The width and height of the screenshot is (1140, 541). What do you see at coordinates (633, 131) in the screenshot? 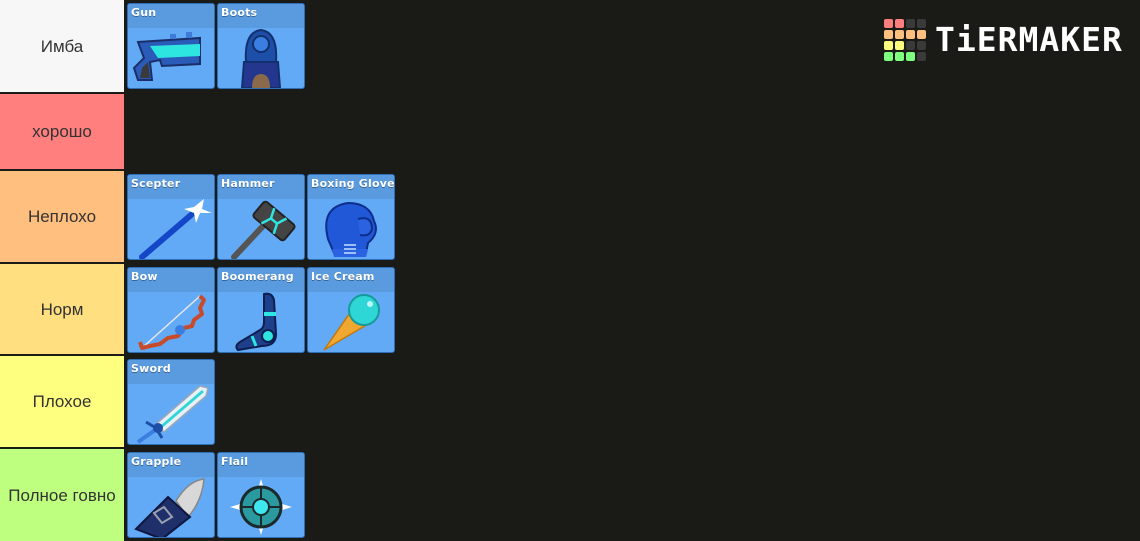
I see `tier-items` at bounding box center [633, 131].